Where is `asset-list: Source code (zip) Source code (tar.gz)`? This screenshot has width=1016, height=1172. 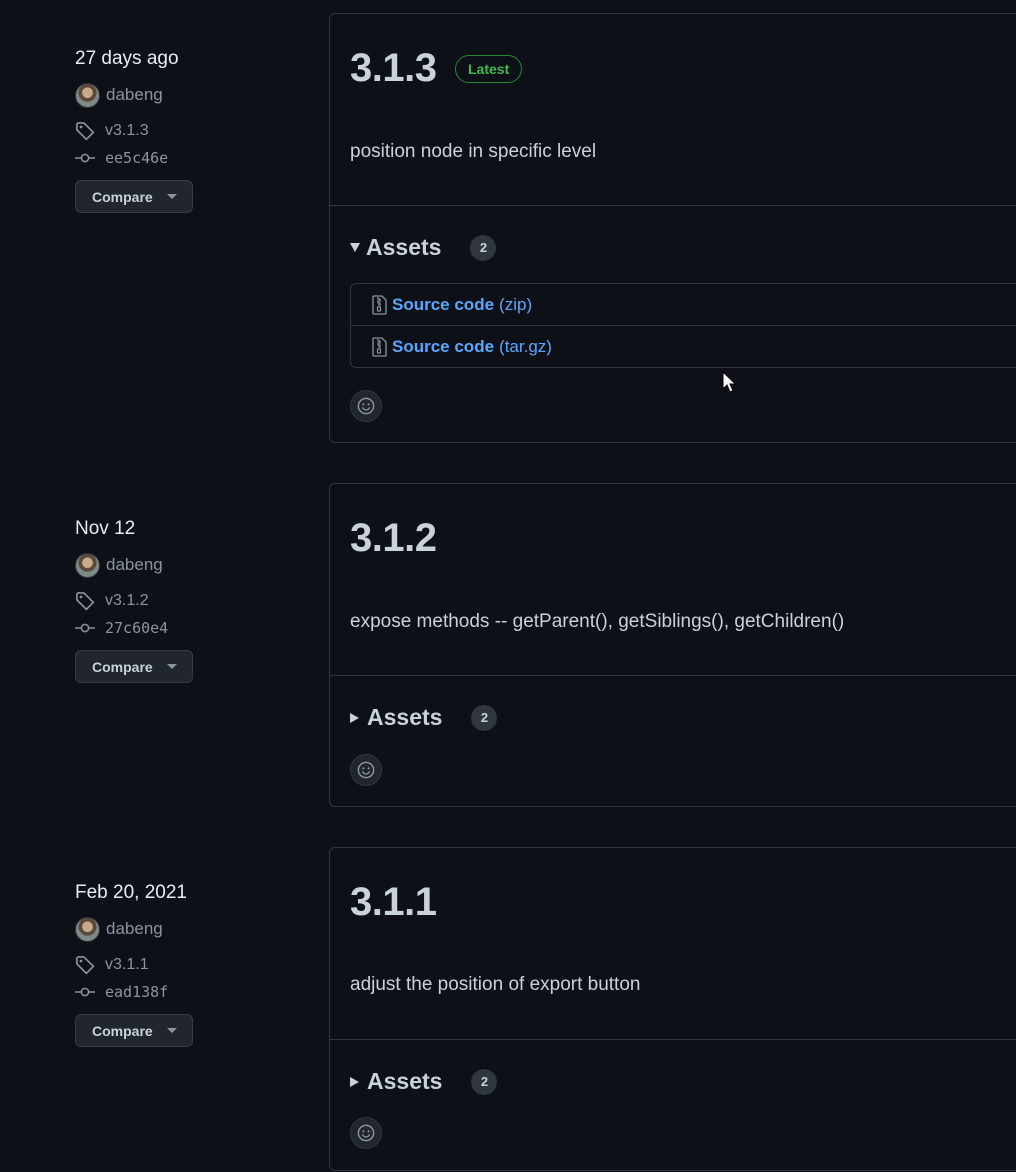 asset-list: Source code (zip) Source code (tar.gz) is located at coordinates (683, 325).